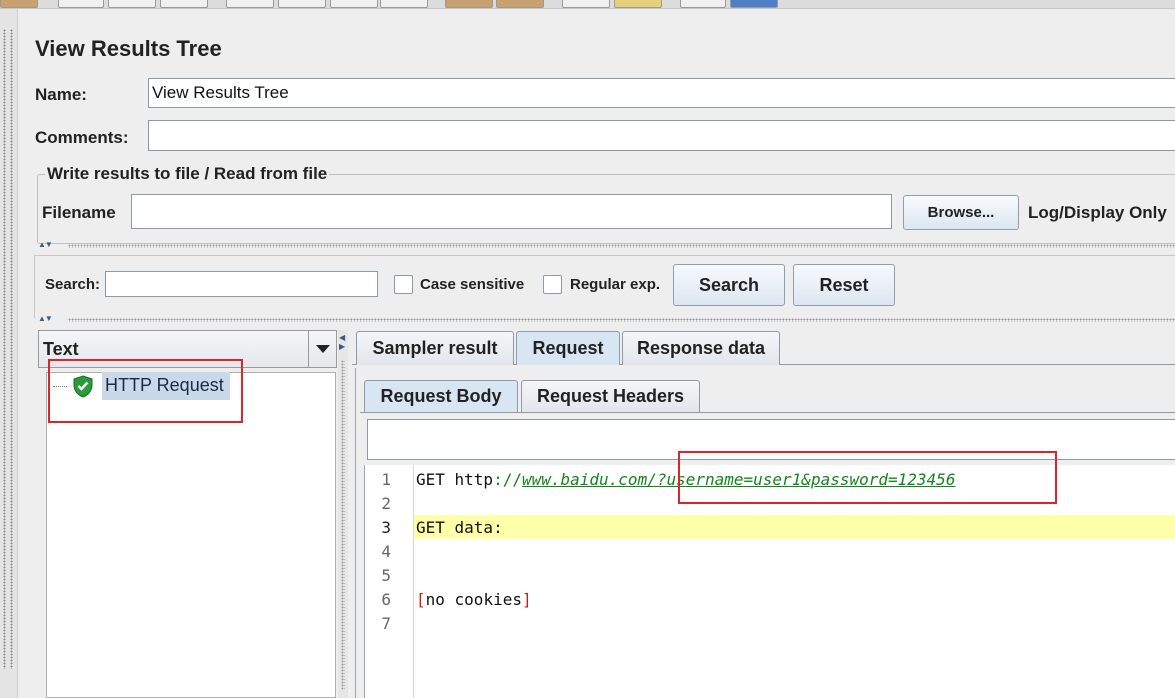 This screenshot has height=698, width=1175. What do you see at coordinates (61, 349) in the screenshot?
I see `renderer-select-value: Text` at bounding box center [61, 349].